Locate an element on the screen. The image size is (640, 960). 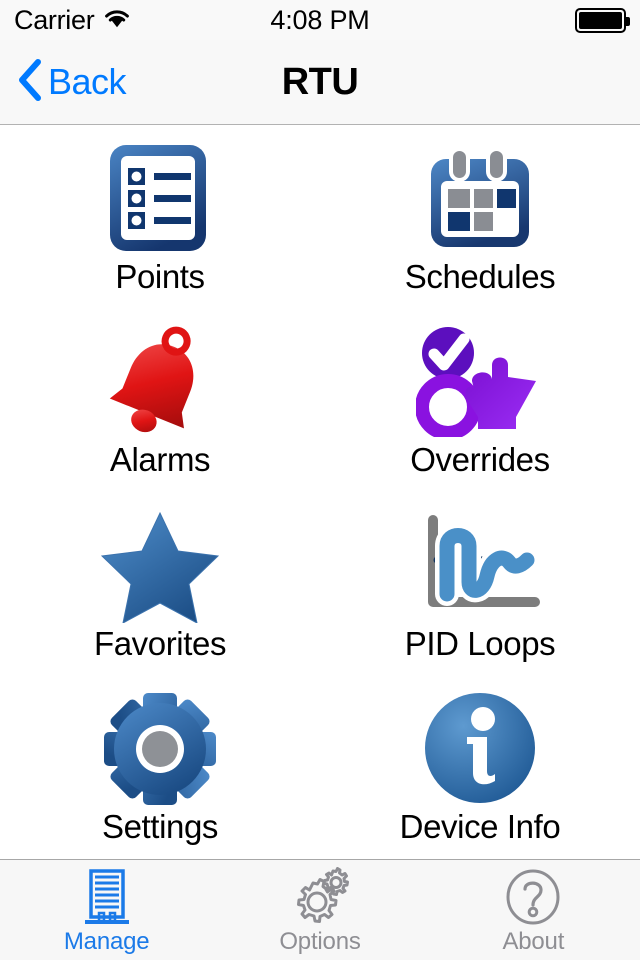
hand-pointer-checkmark-icon is located at coordinates (480, 381).